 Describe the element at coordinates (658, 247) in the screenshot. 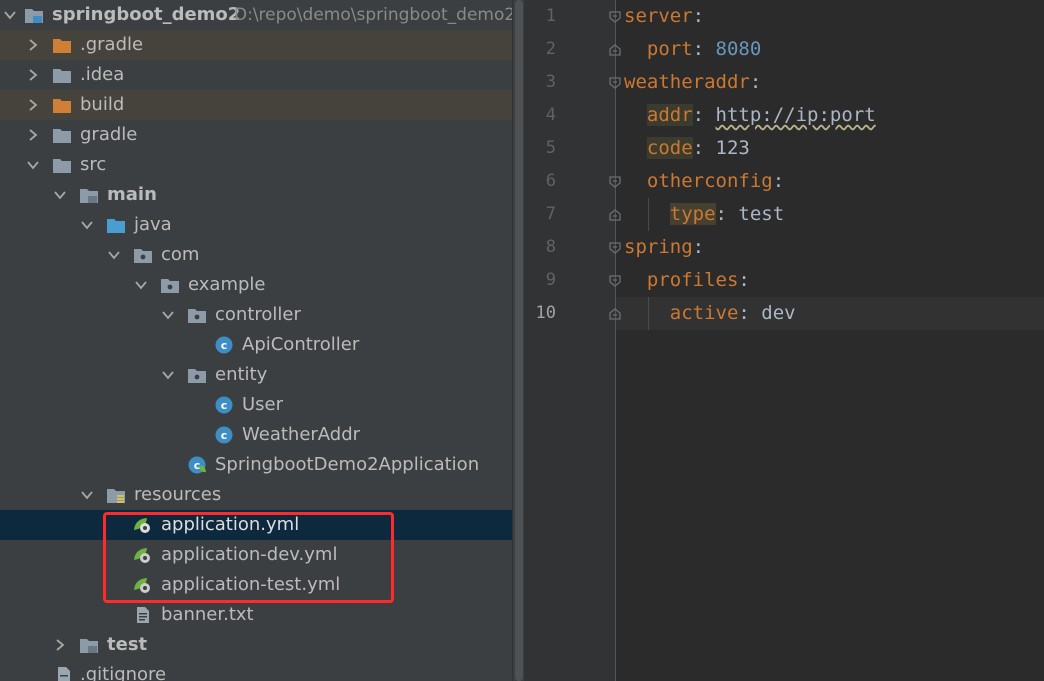

I see `yaml-key: spring` at that location.